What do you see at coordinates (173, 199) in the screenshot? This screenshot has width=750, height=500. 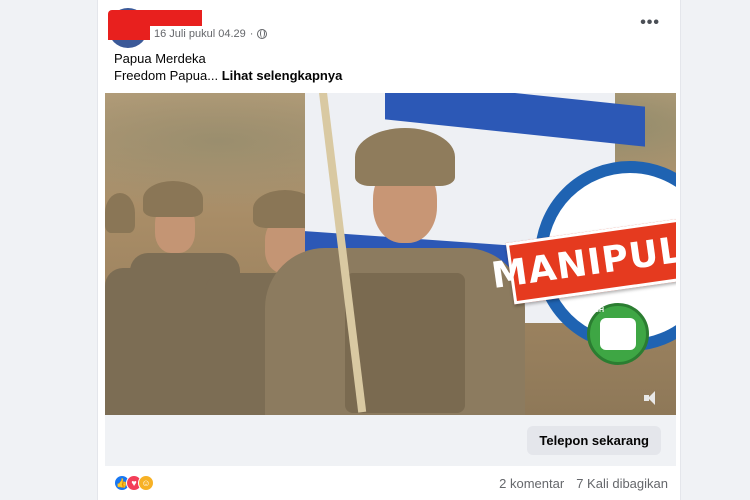 I see `soldier-2-helmet` at bounding box center [173, 199].